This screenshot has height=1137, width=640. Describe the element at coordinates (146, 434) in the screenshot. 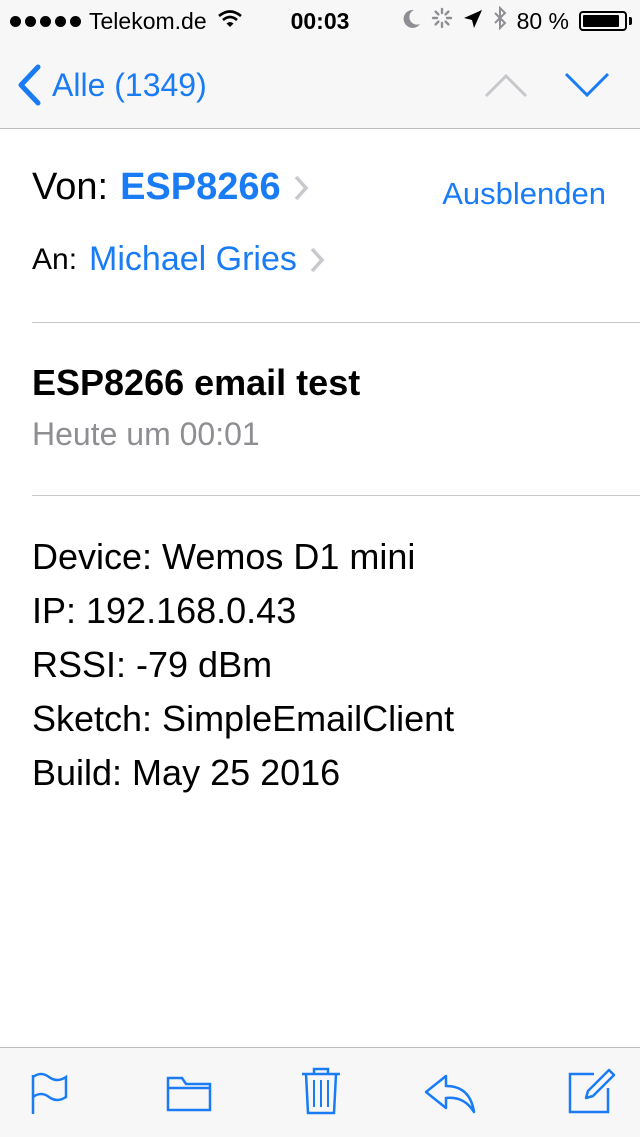

I see `message-date: Heute um 00:01` at that location.